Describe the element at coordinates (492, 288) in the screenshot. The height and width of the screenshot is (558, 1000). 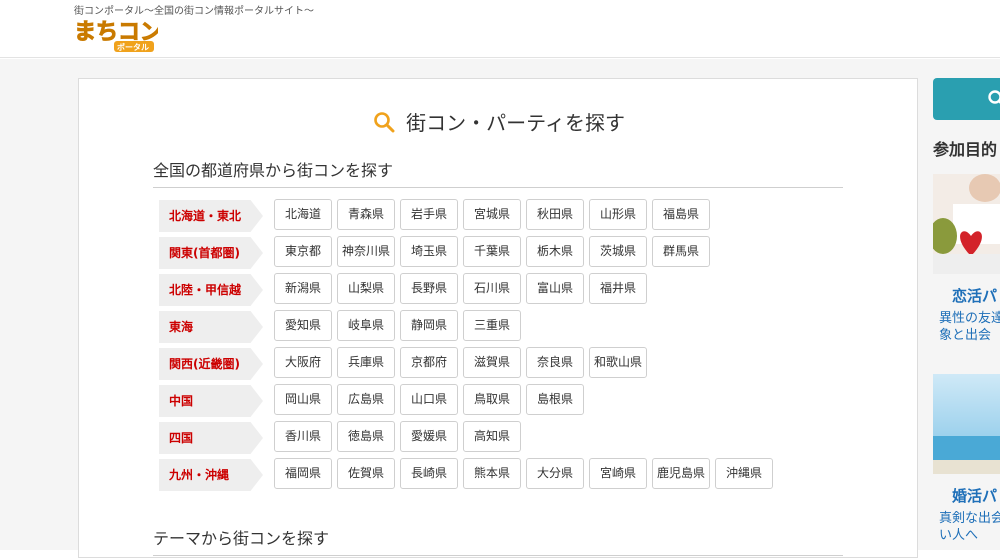
I see `prefecture-button: 石川県` at that location.